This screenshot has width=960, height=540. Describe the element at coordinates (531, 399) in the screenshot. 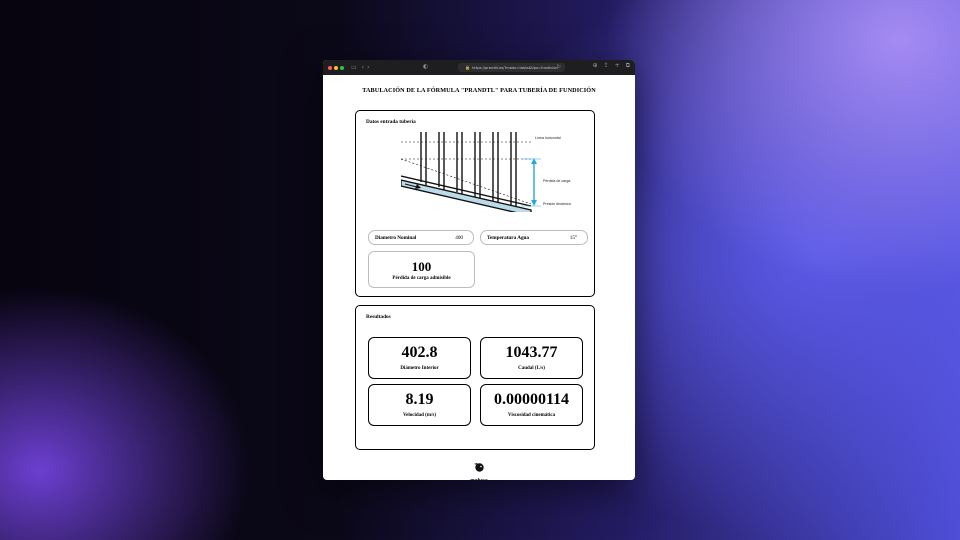

I see `result-value: 0.00000114` at that location.